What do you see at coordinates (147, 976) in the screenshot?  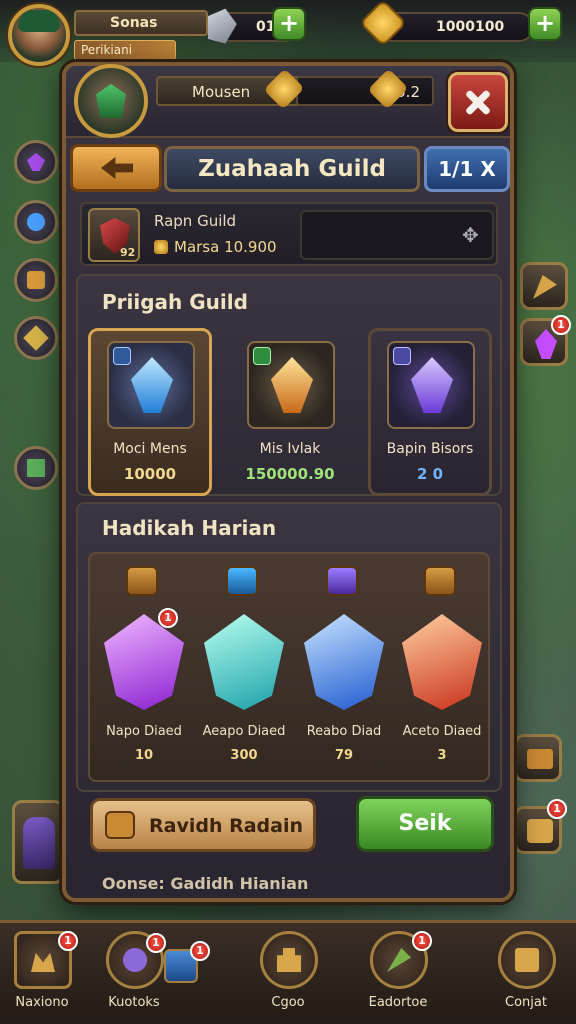 I see `nav-item-quests: 1 1 Kuotoks` at bounding box center [147, 976].